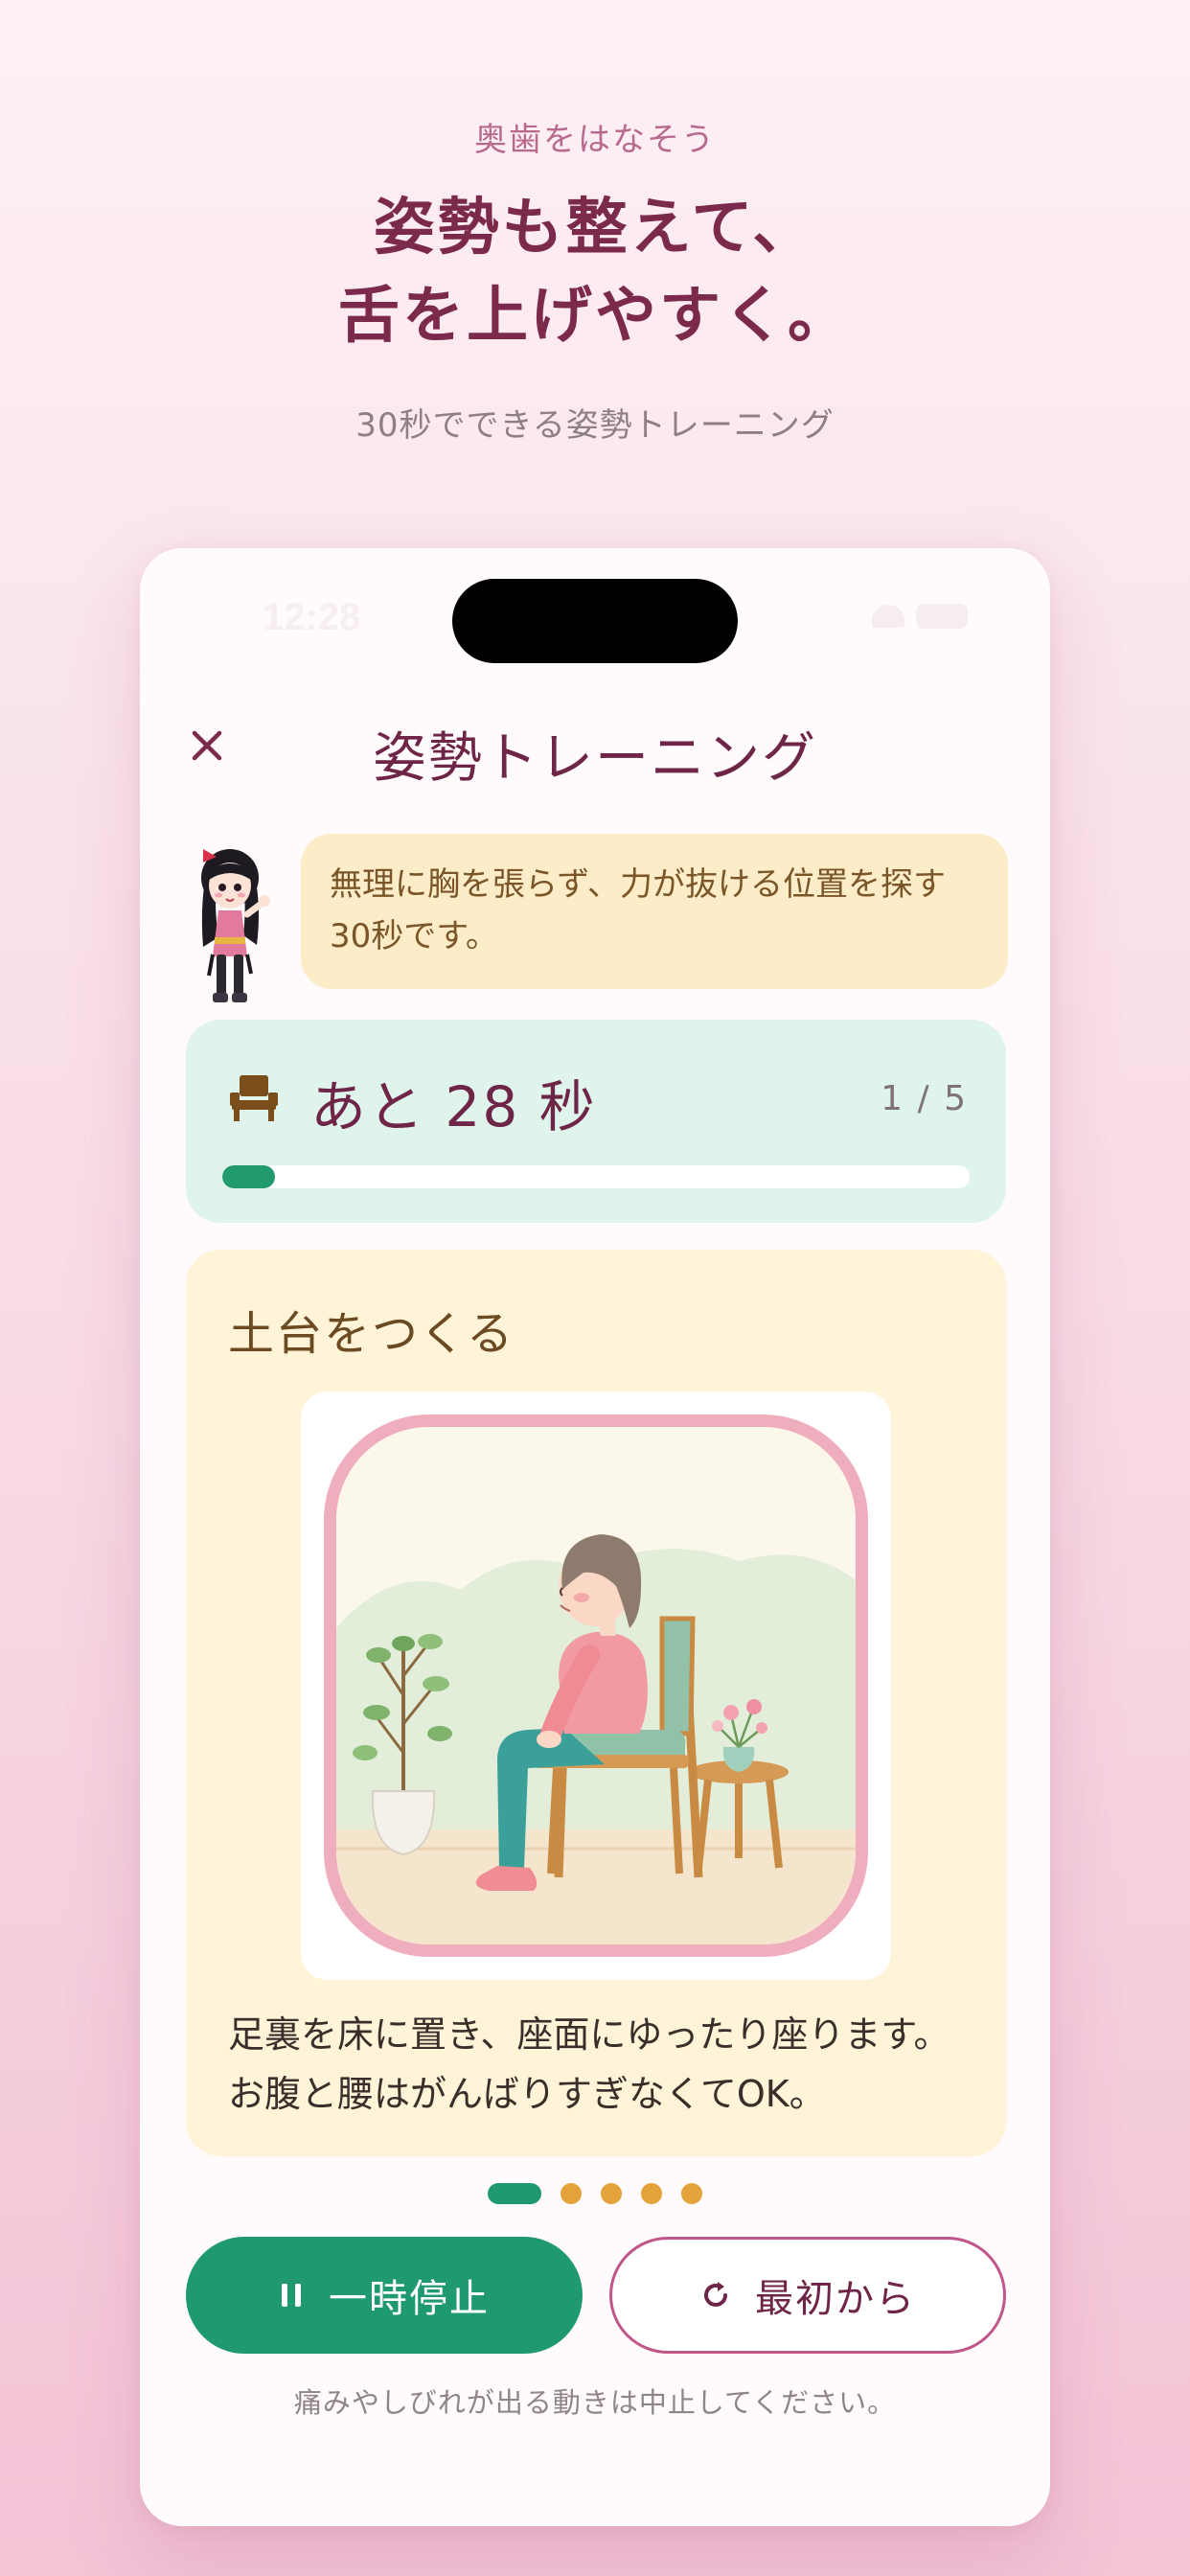 This screenshot has height=2576, width=1190. I want to click on pause-icon, so click(292, 2295).